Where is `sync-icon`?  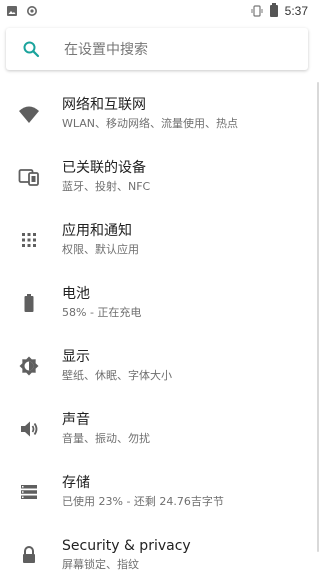 sync-icon is located at coordinates (32, 11).